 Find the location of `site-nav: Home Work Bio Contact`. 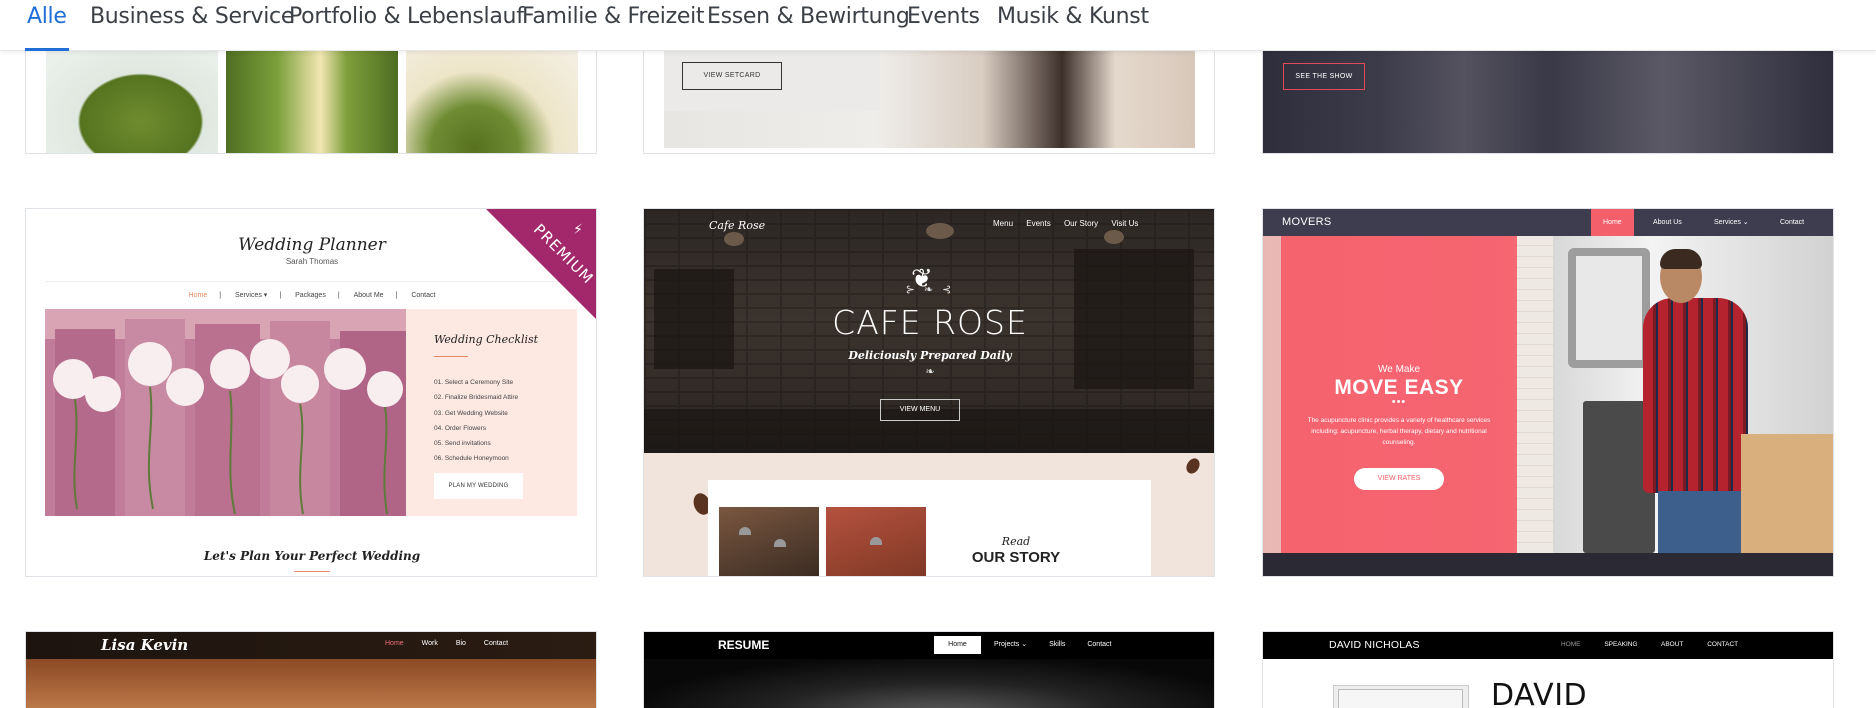

site-nav: Home Work Bio Contact is located at coordinates (454, 643).